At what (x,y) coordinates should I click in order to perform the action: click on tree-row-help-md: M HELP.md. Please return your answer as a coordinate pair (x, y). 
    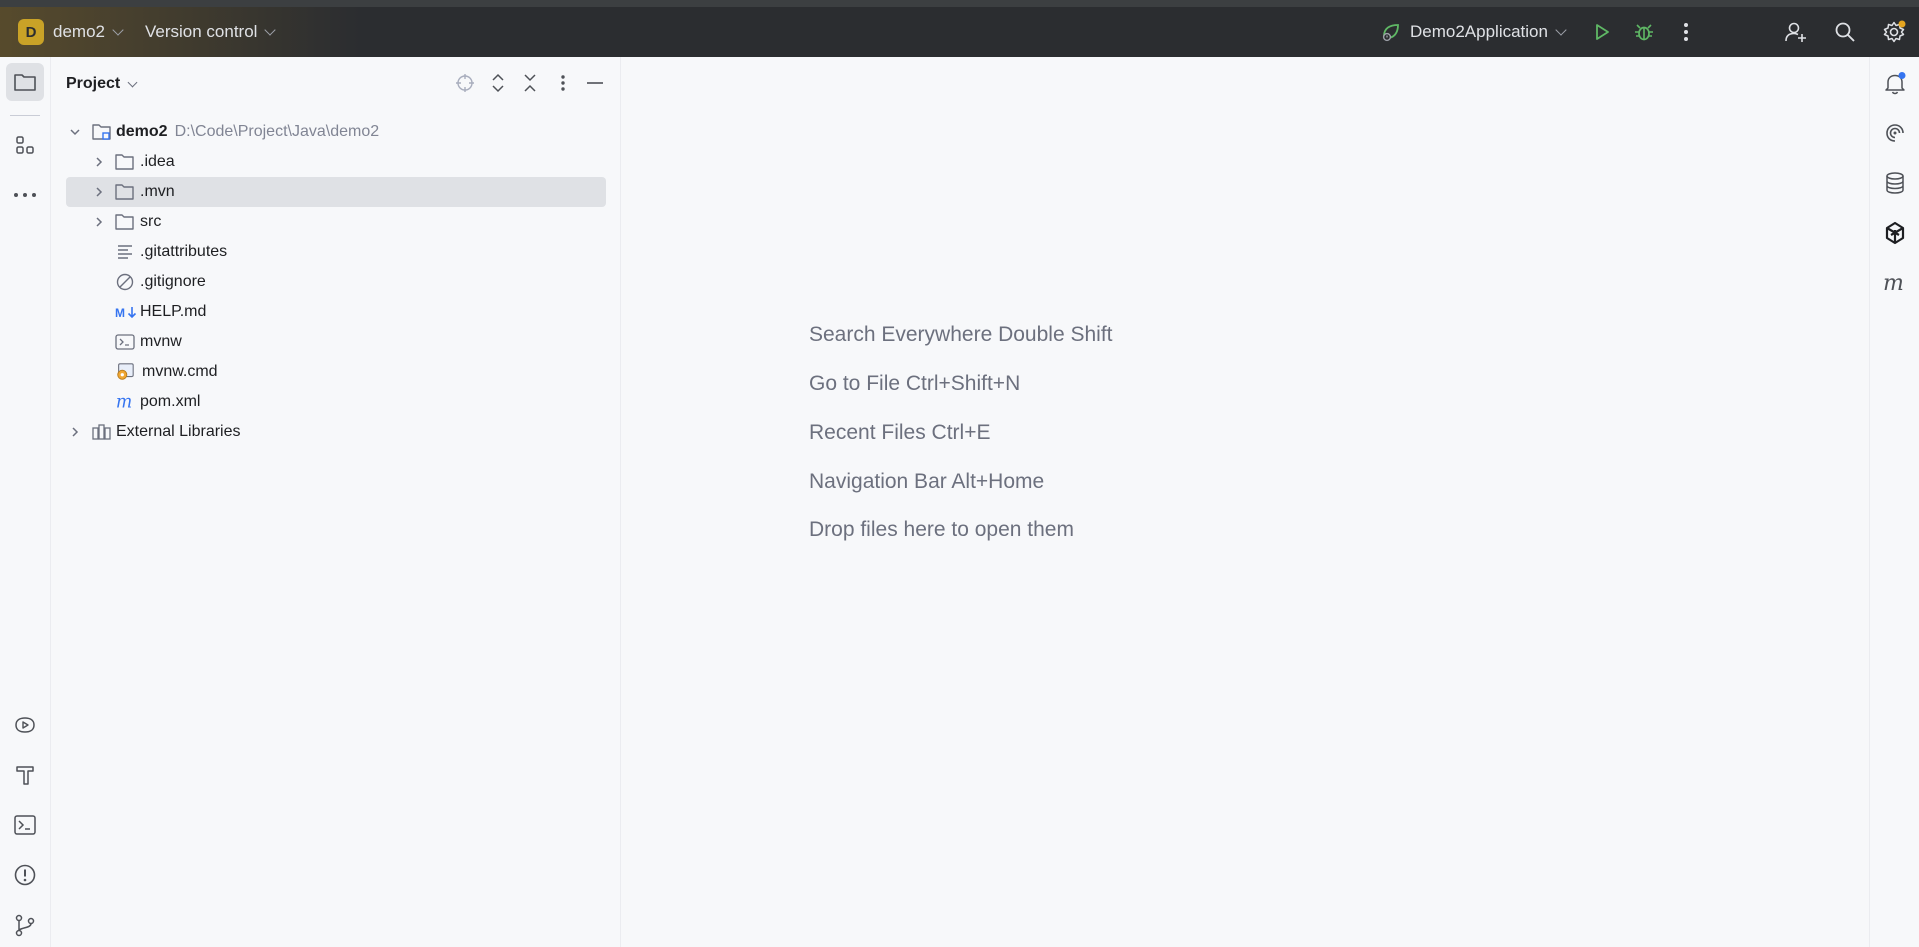
    Looking at the image, I should click on (336, 312).